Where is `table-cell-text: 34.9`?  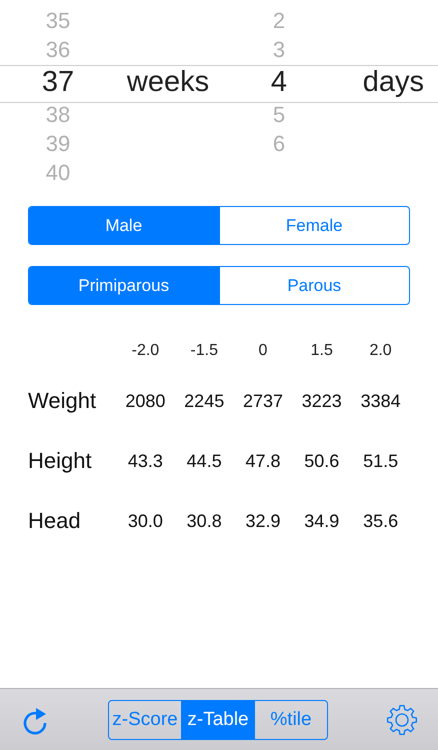 table-cell-text: 34.9 is located at coordinates (321, 521).